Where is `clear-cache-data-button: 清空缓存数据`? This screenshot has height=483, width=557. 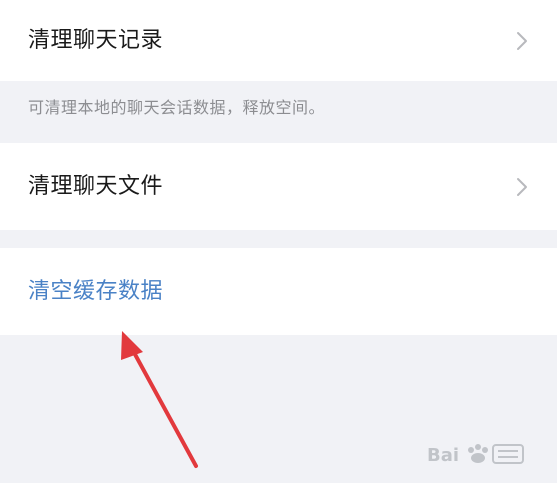
clear-cache-data-button: 清空缓存数据 is located at coordinates (95, 292).